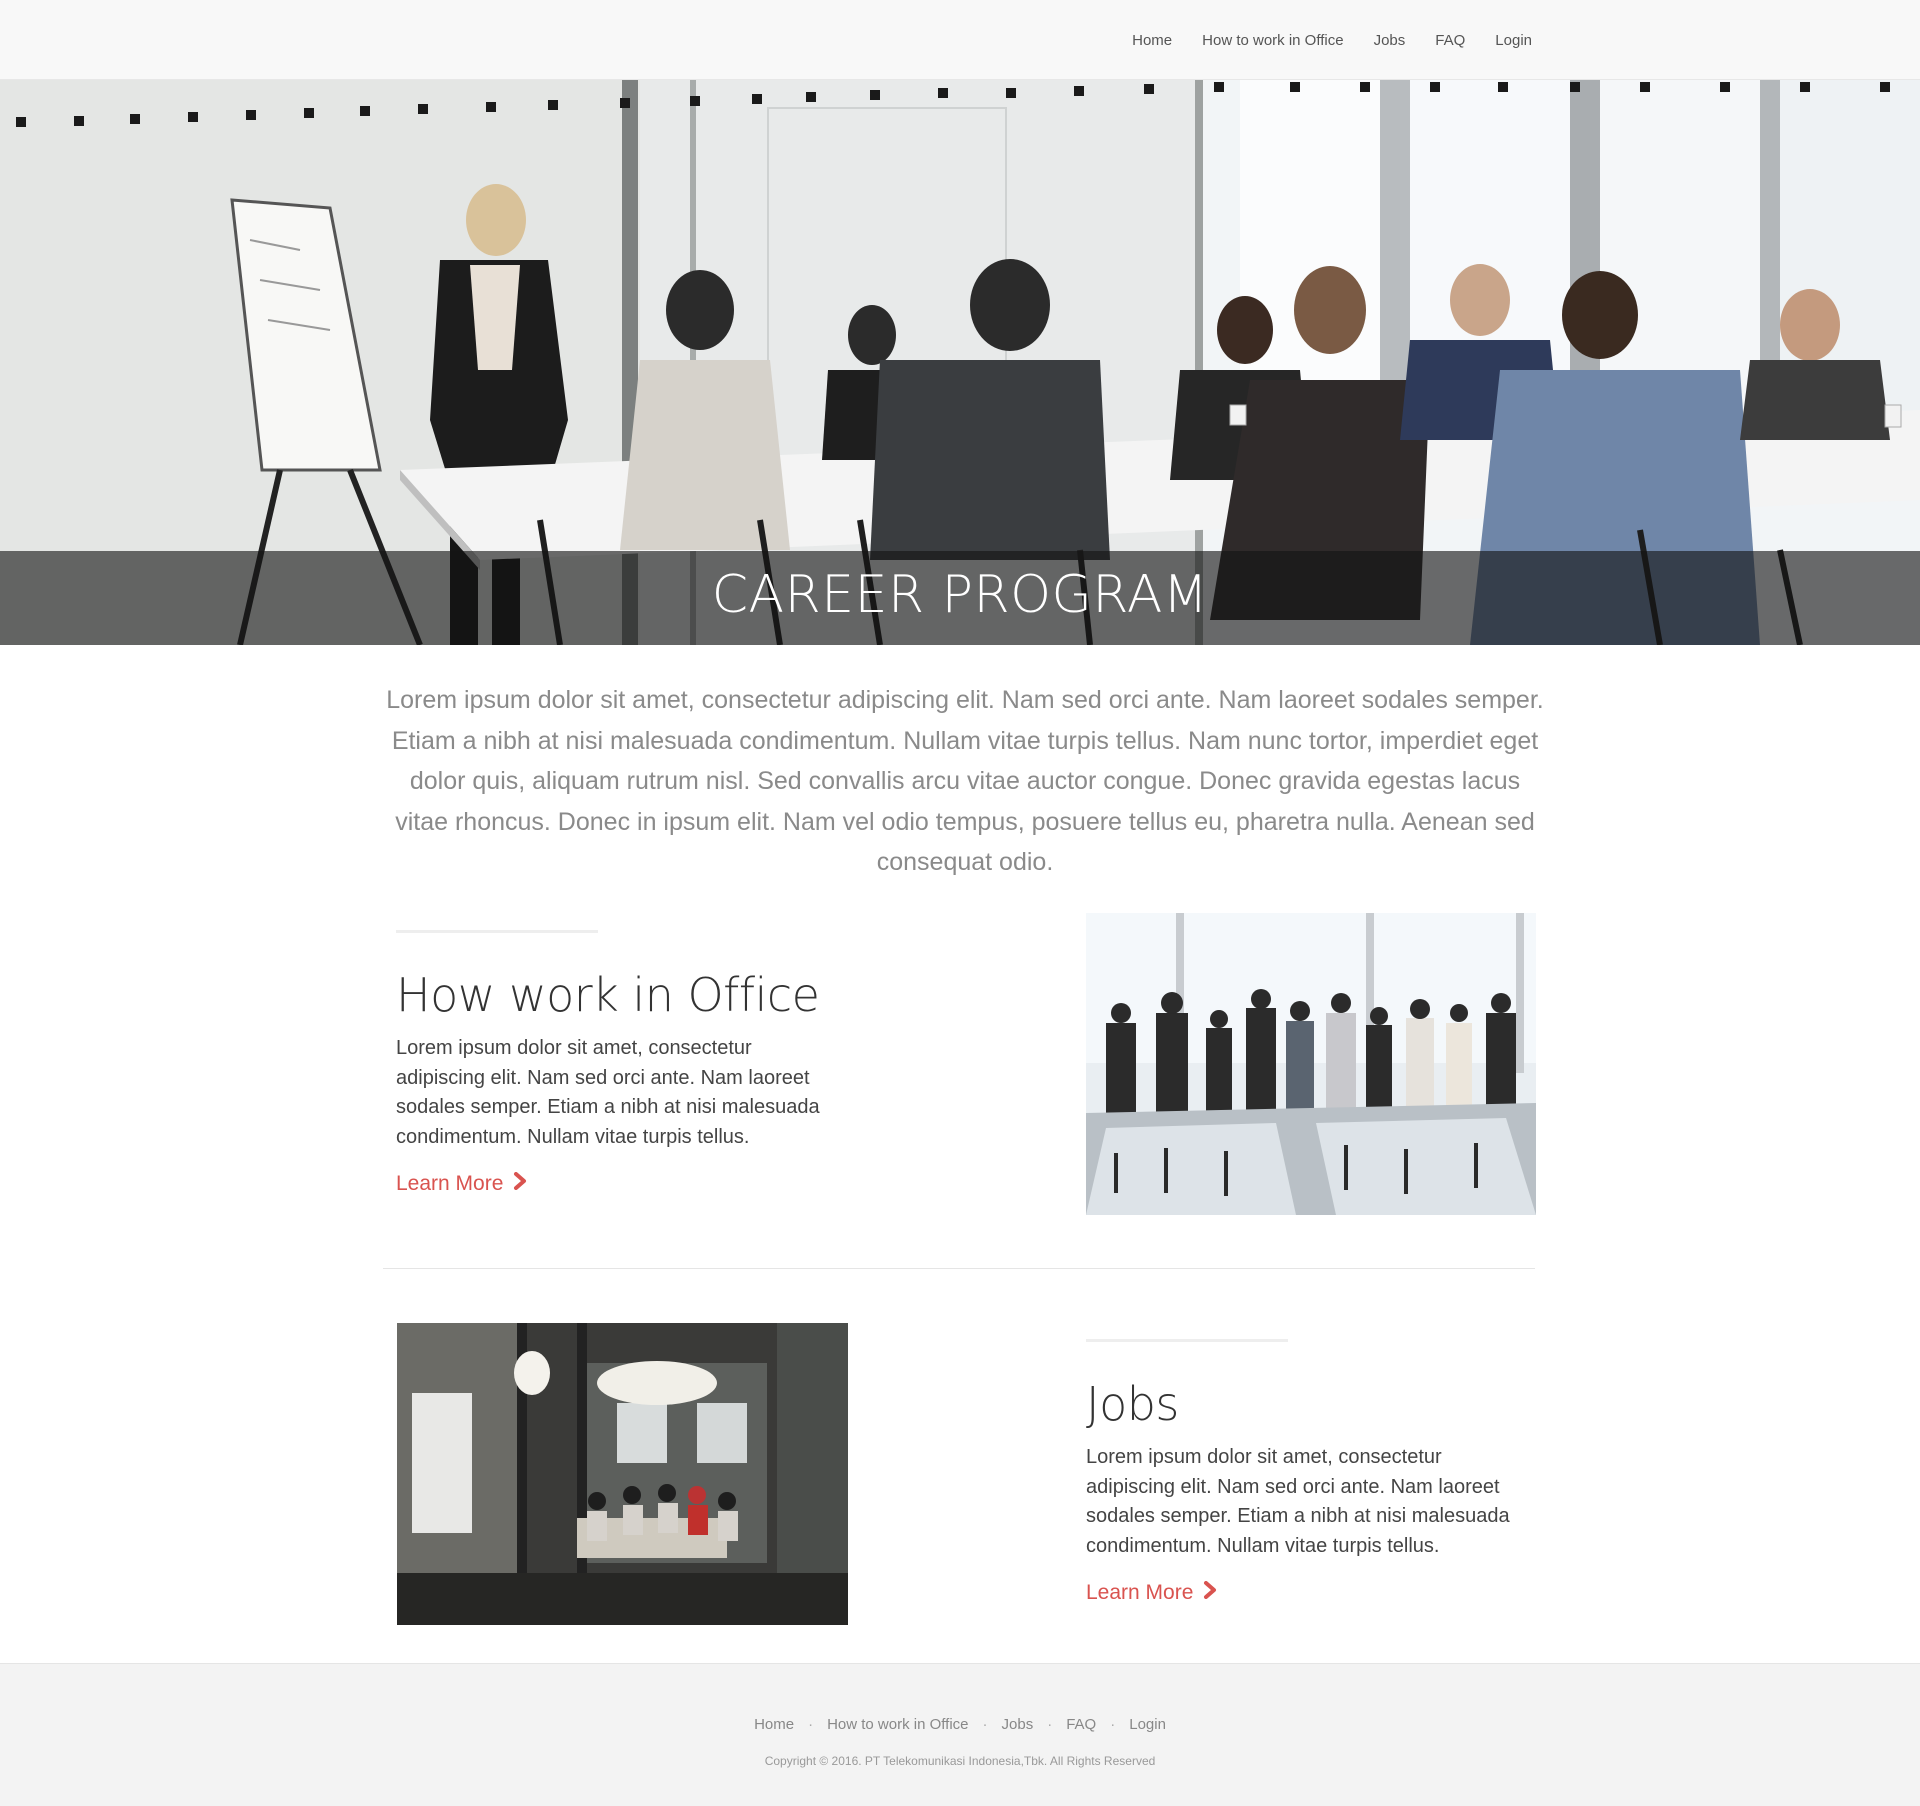  What do you see at coordinates (1147, 1724) in the screenshot?
I see `footer-link-login: Login` at bounding box center [1147, 1724].